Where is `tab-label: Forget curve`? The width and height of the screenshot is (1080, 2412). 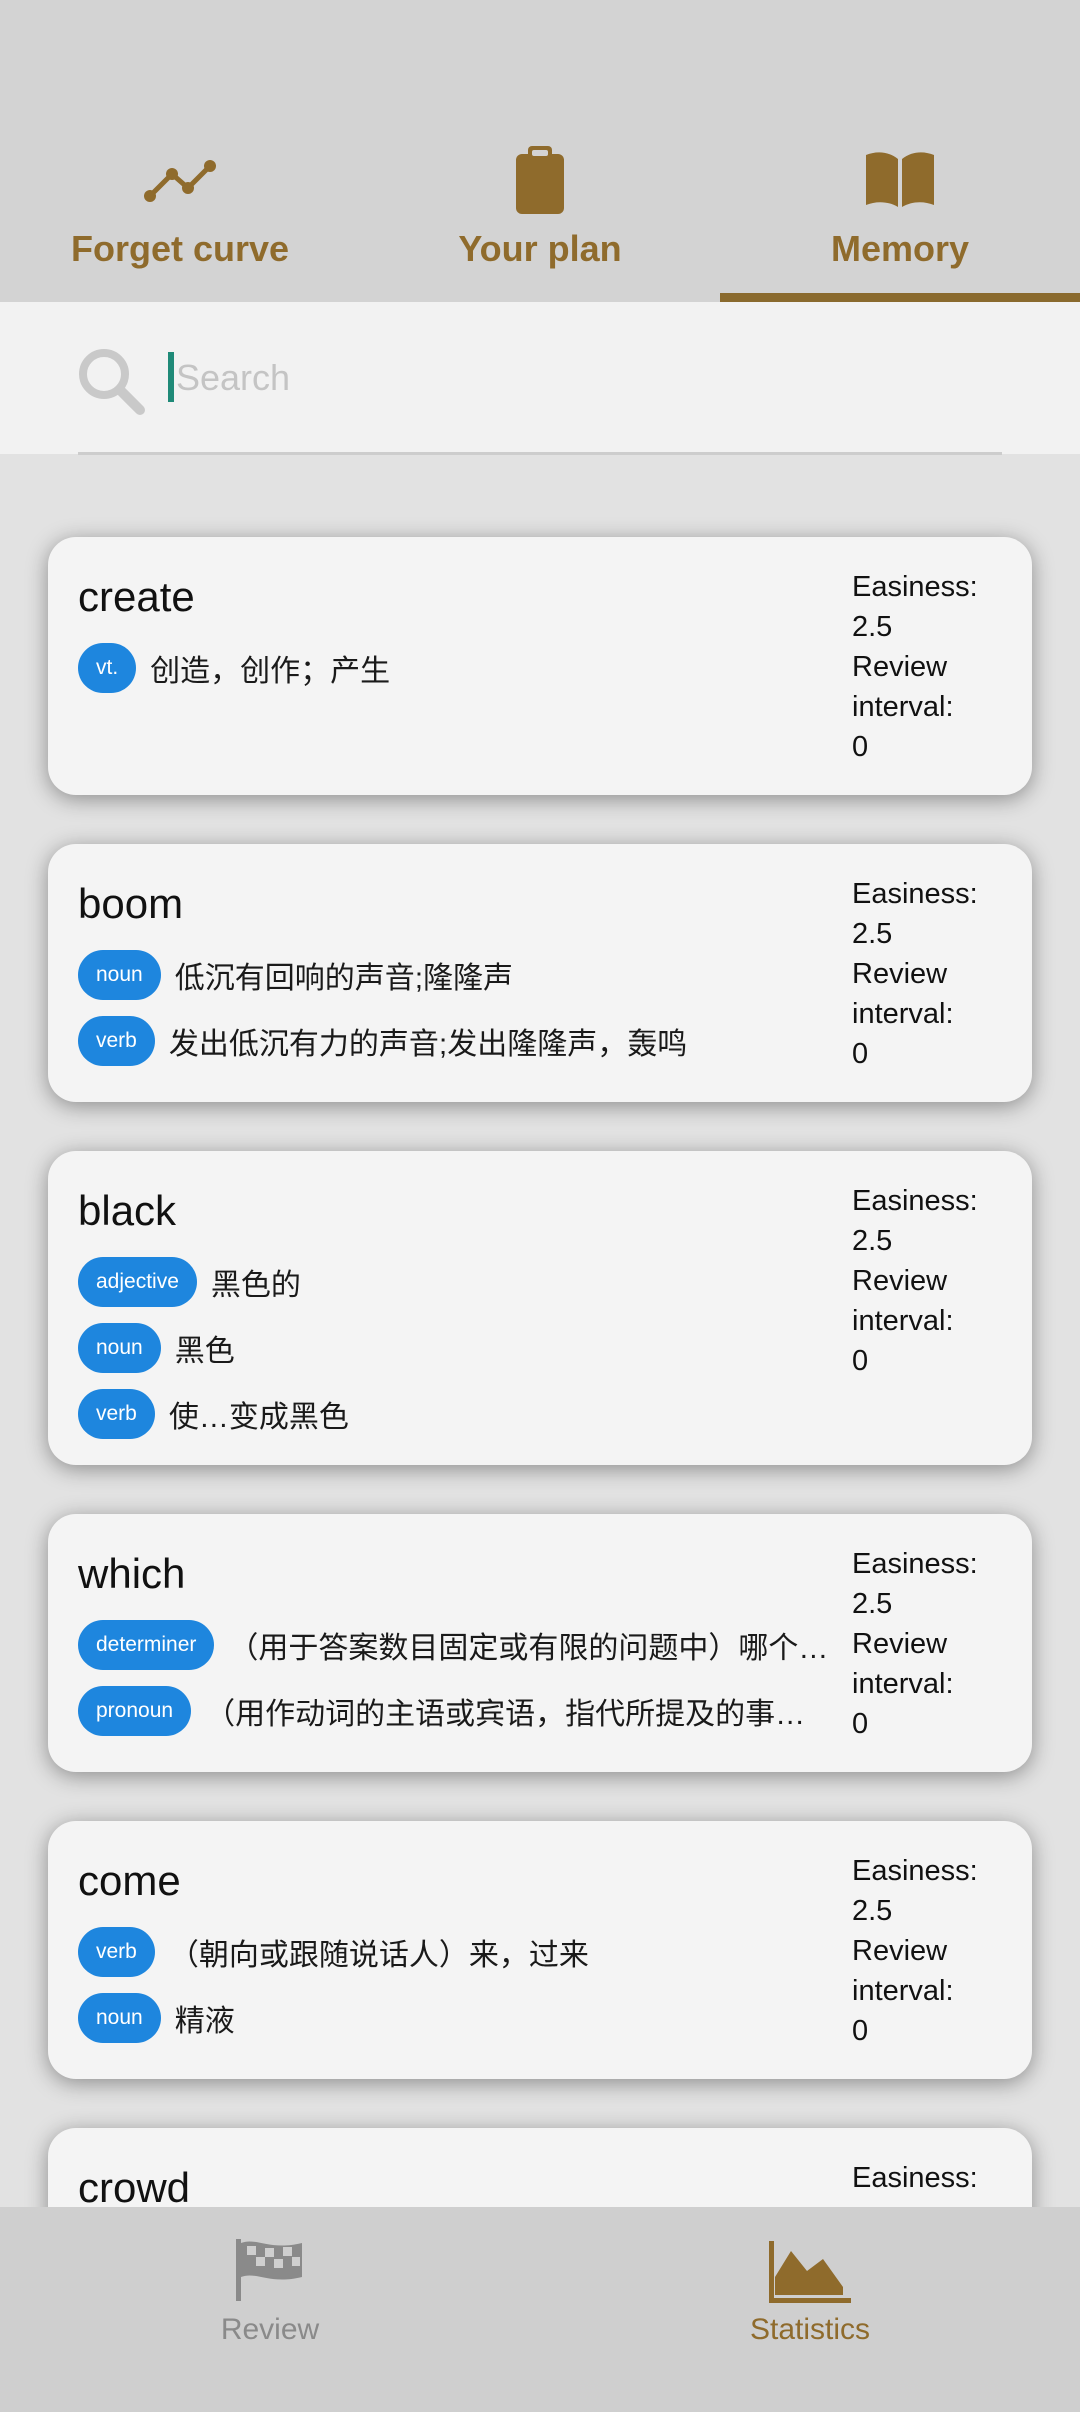 tab-label: Forget curve is located at coordinates (180, 248).